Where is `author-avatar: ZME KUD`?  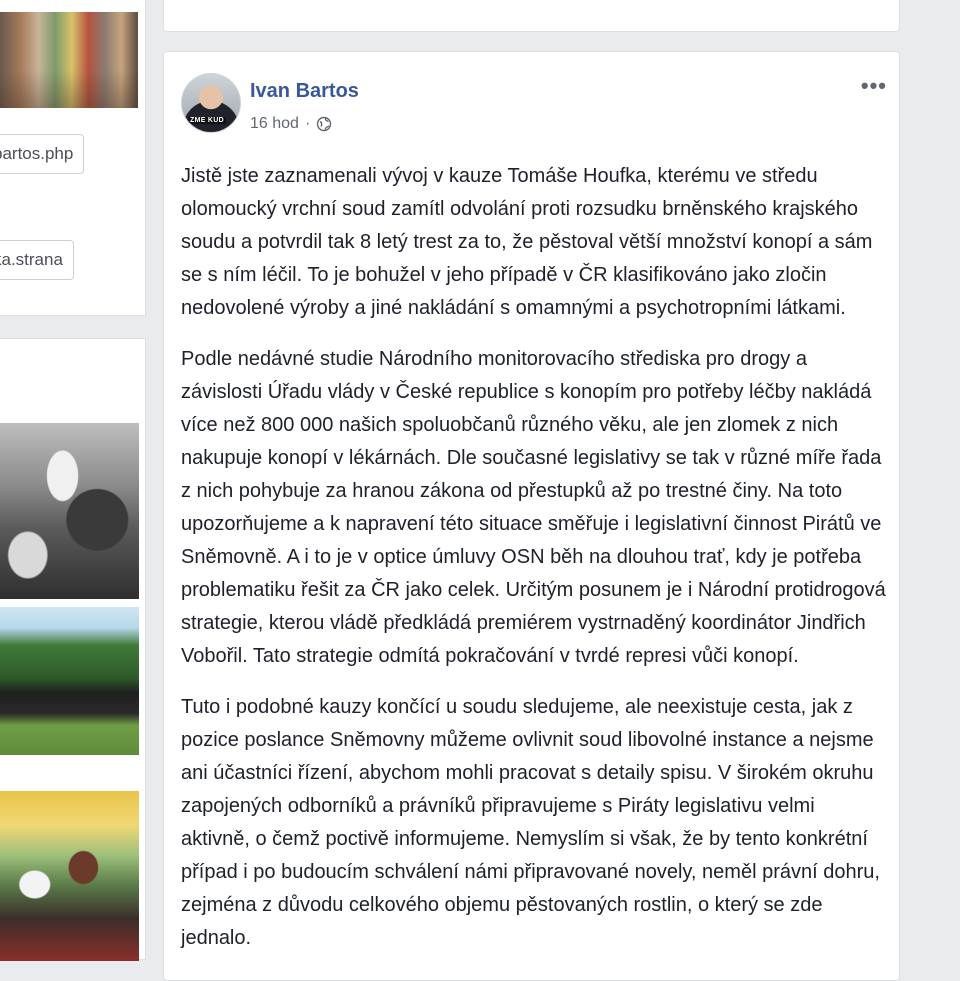 author-avatar: ZME KUD is located at coordinates (211, 103).